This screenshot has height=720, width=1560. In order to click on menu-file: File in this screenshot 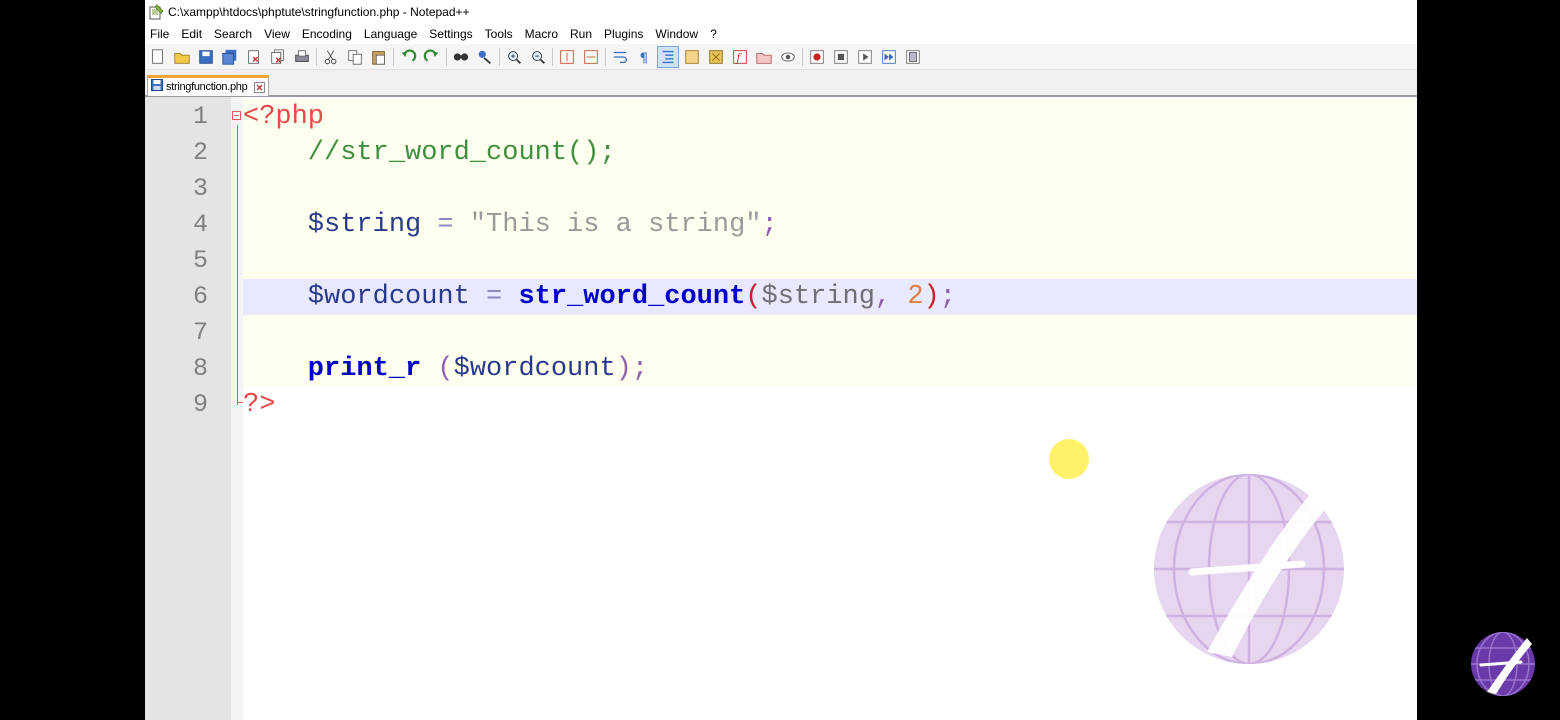, I will do `click(160, 34)`.